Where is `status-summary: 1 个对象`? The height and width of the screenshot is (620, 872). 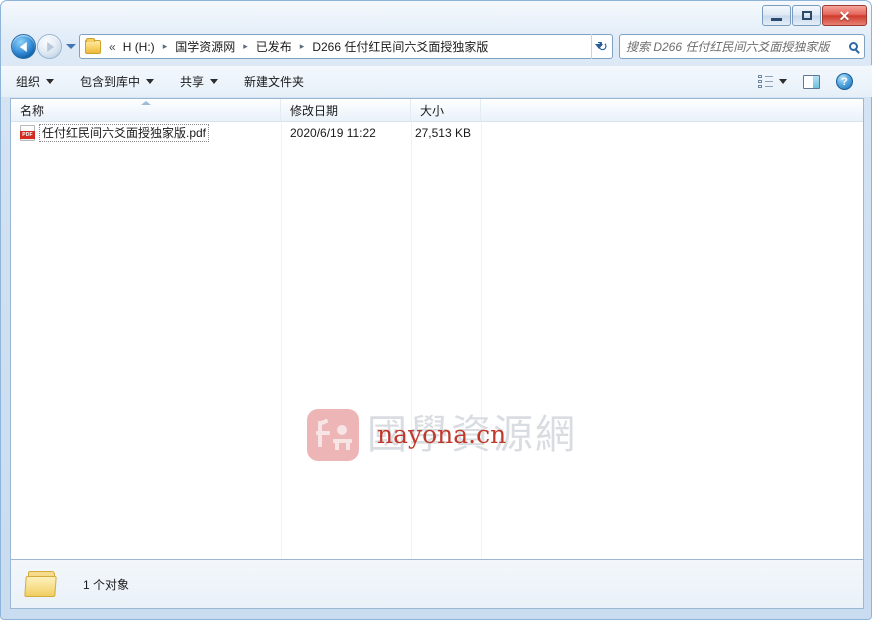 status-summary: 1 个对象 is located at coordinates (106, 584).